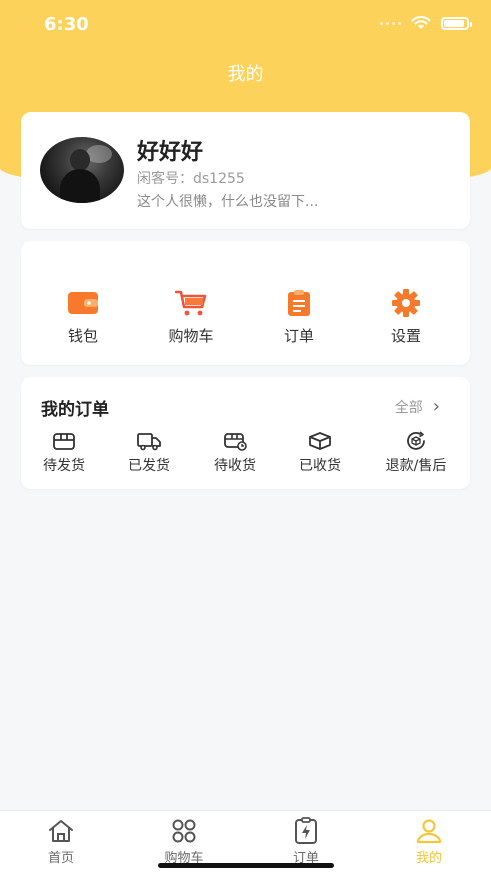  I want to click on order-status-label: 退款/售后, so click(416, 466).